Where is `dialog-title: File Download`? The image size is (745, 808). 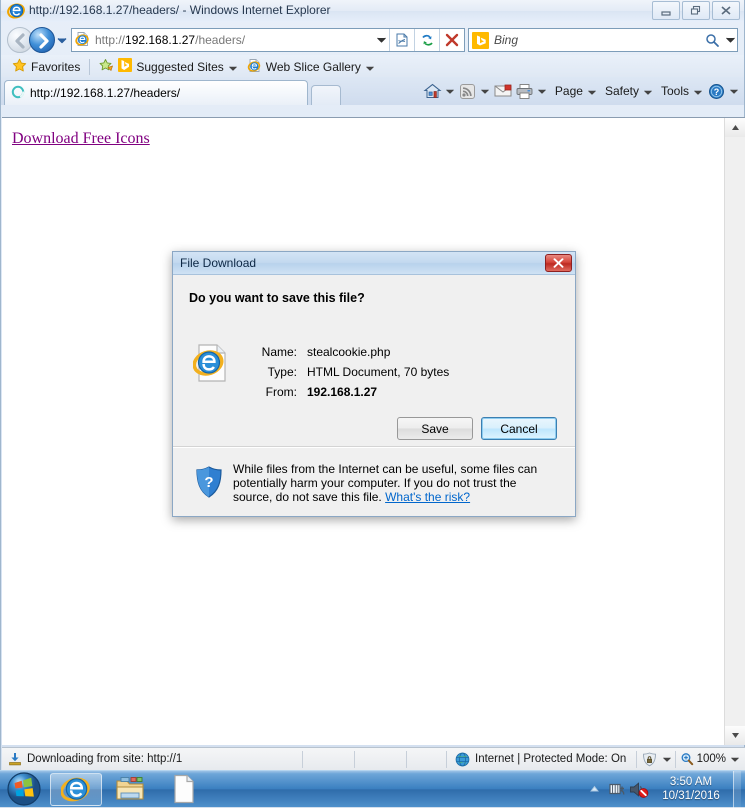
dialog-title: File Download is located at coordinates (214, 263).